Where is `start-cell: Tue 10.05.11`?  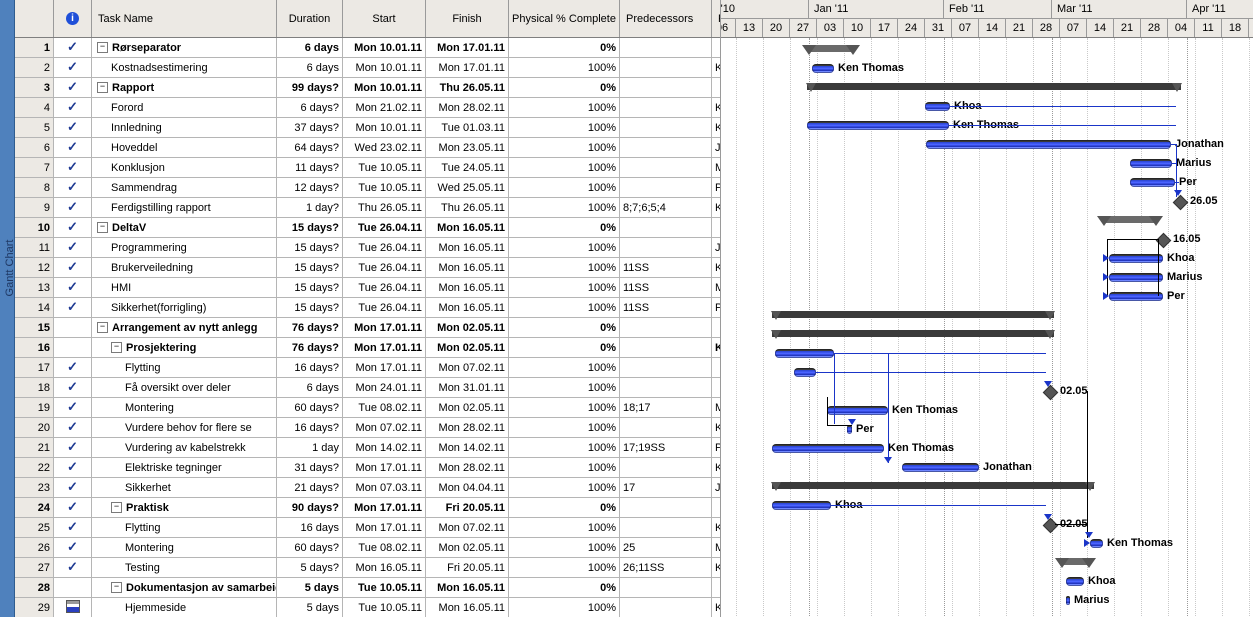 start-cell: Tue 10.05.11 is located at coordinates (384, 607).